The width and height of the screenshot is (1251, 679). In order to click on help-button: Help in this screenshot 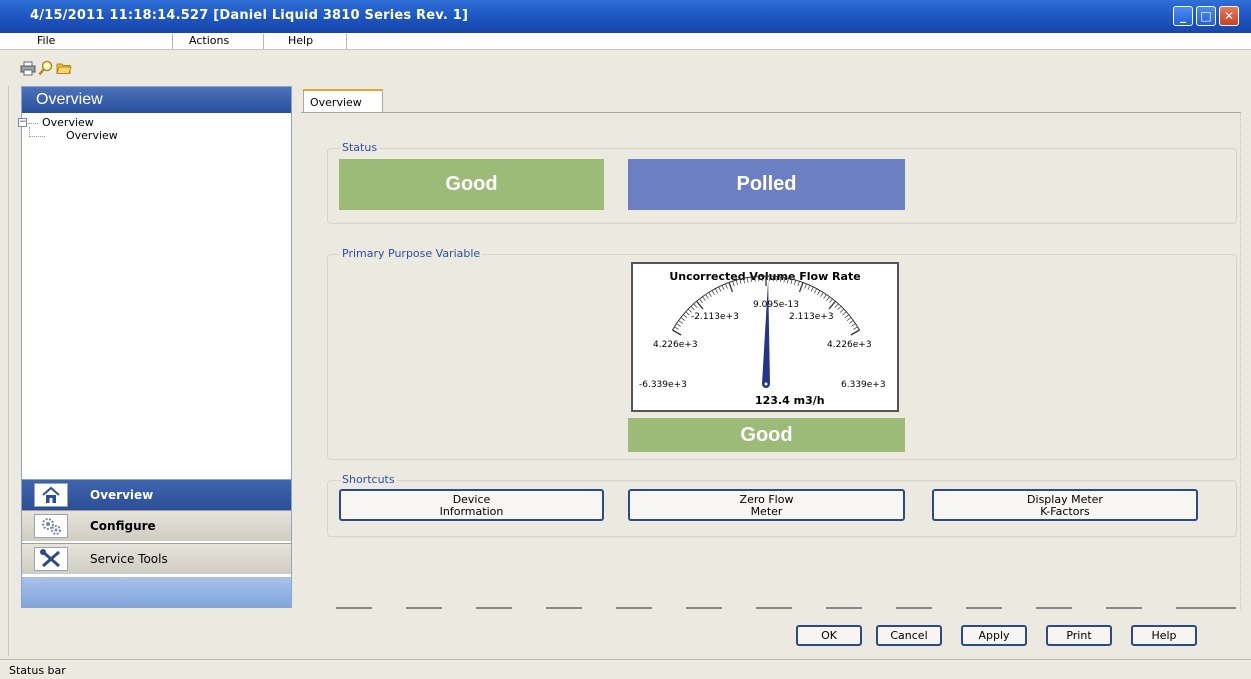, I will do `click(1164, 635)`.